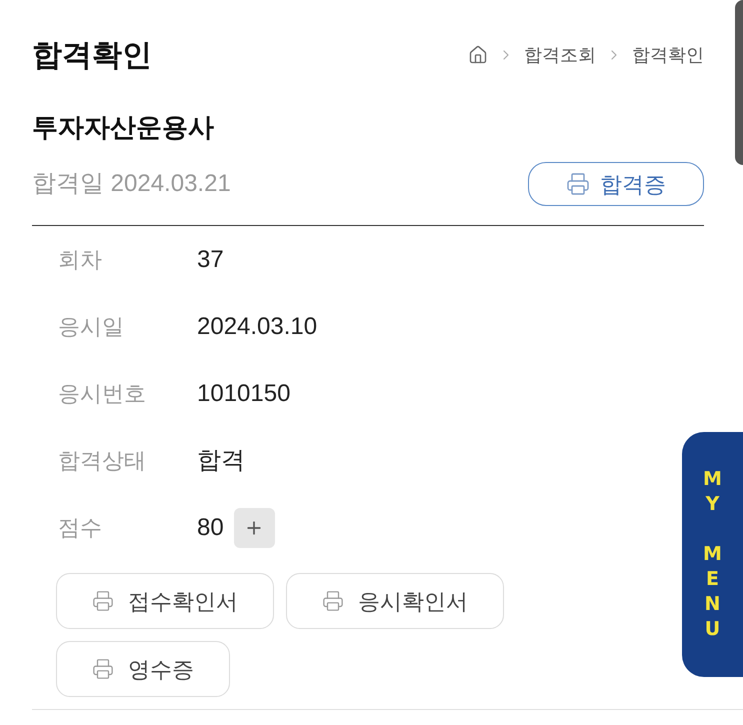 The image size is (743, 725). I want to click on detail-value: 37, so click(210, 259).